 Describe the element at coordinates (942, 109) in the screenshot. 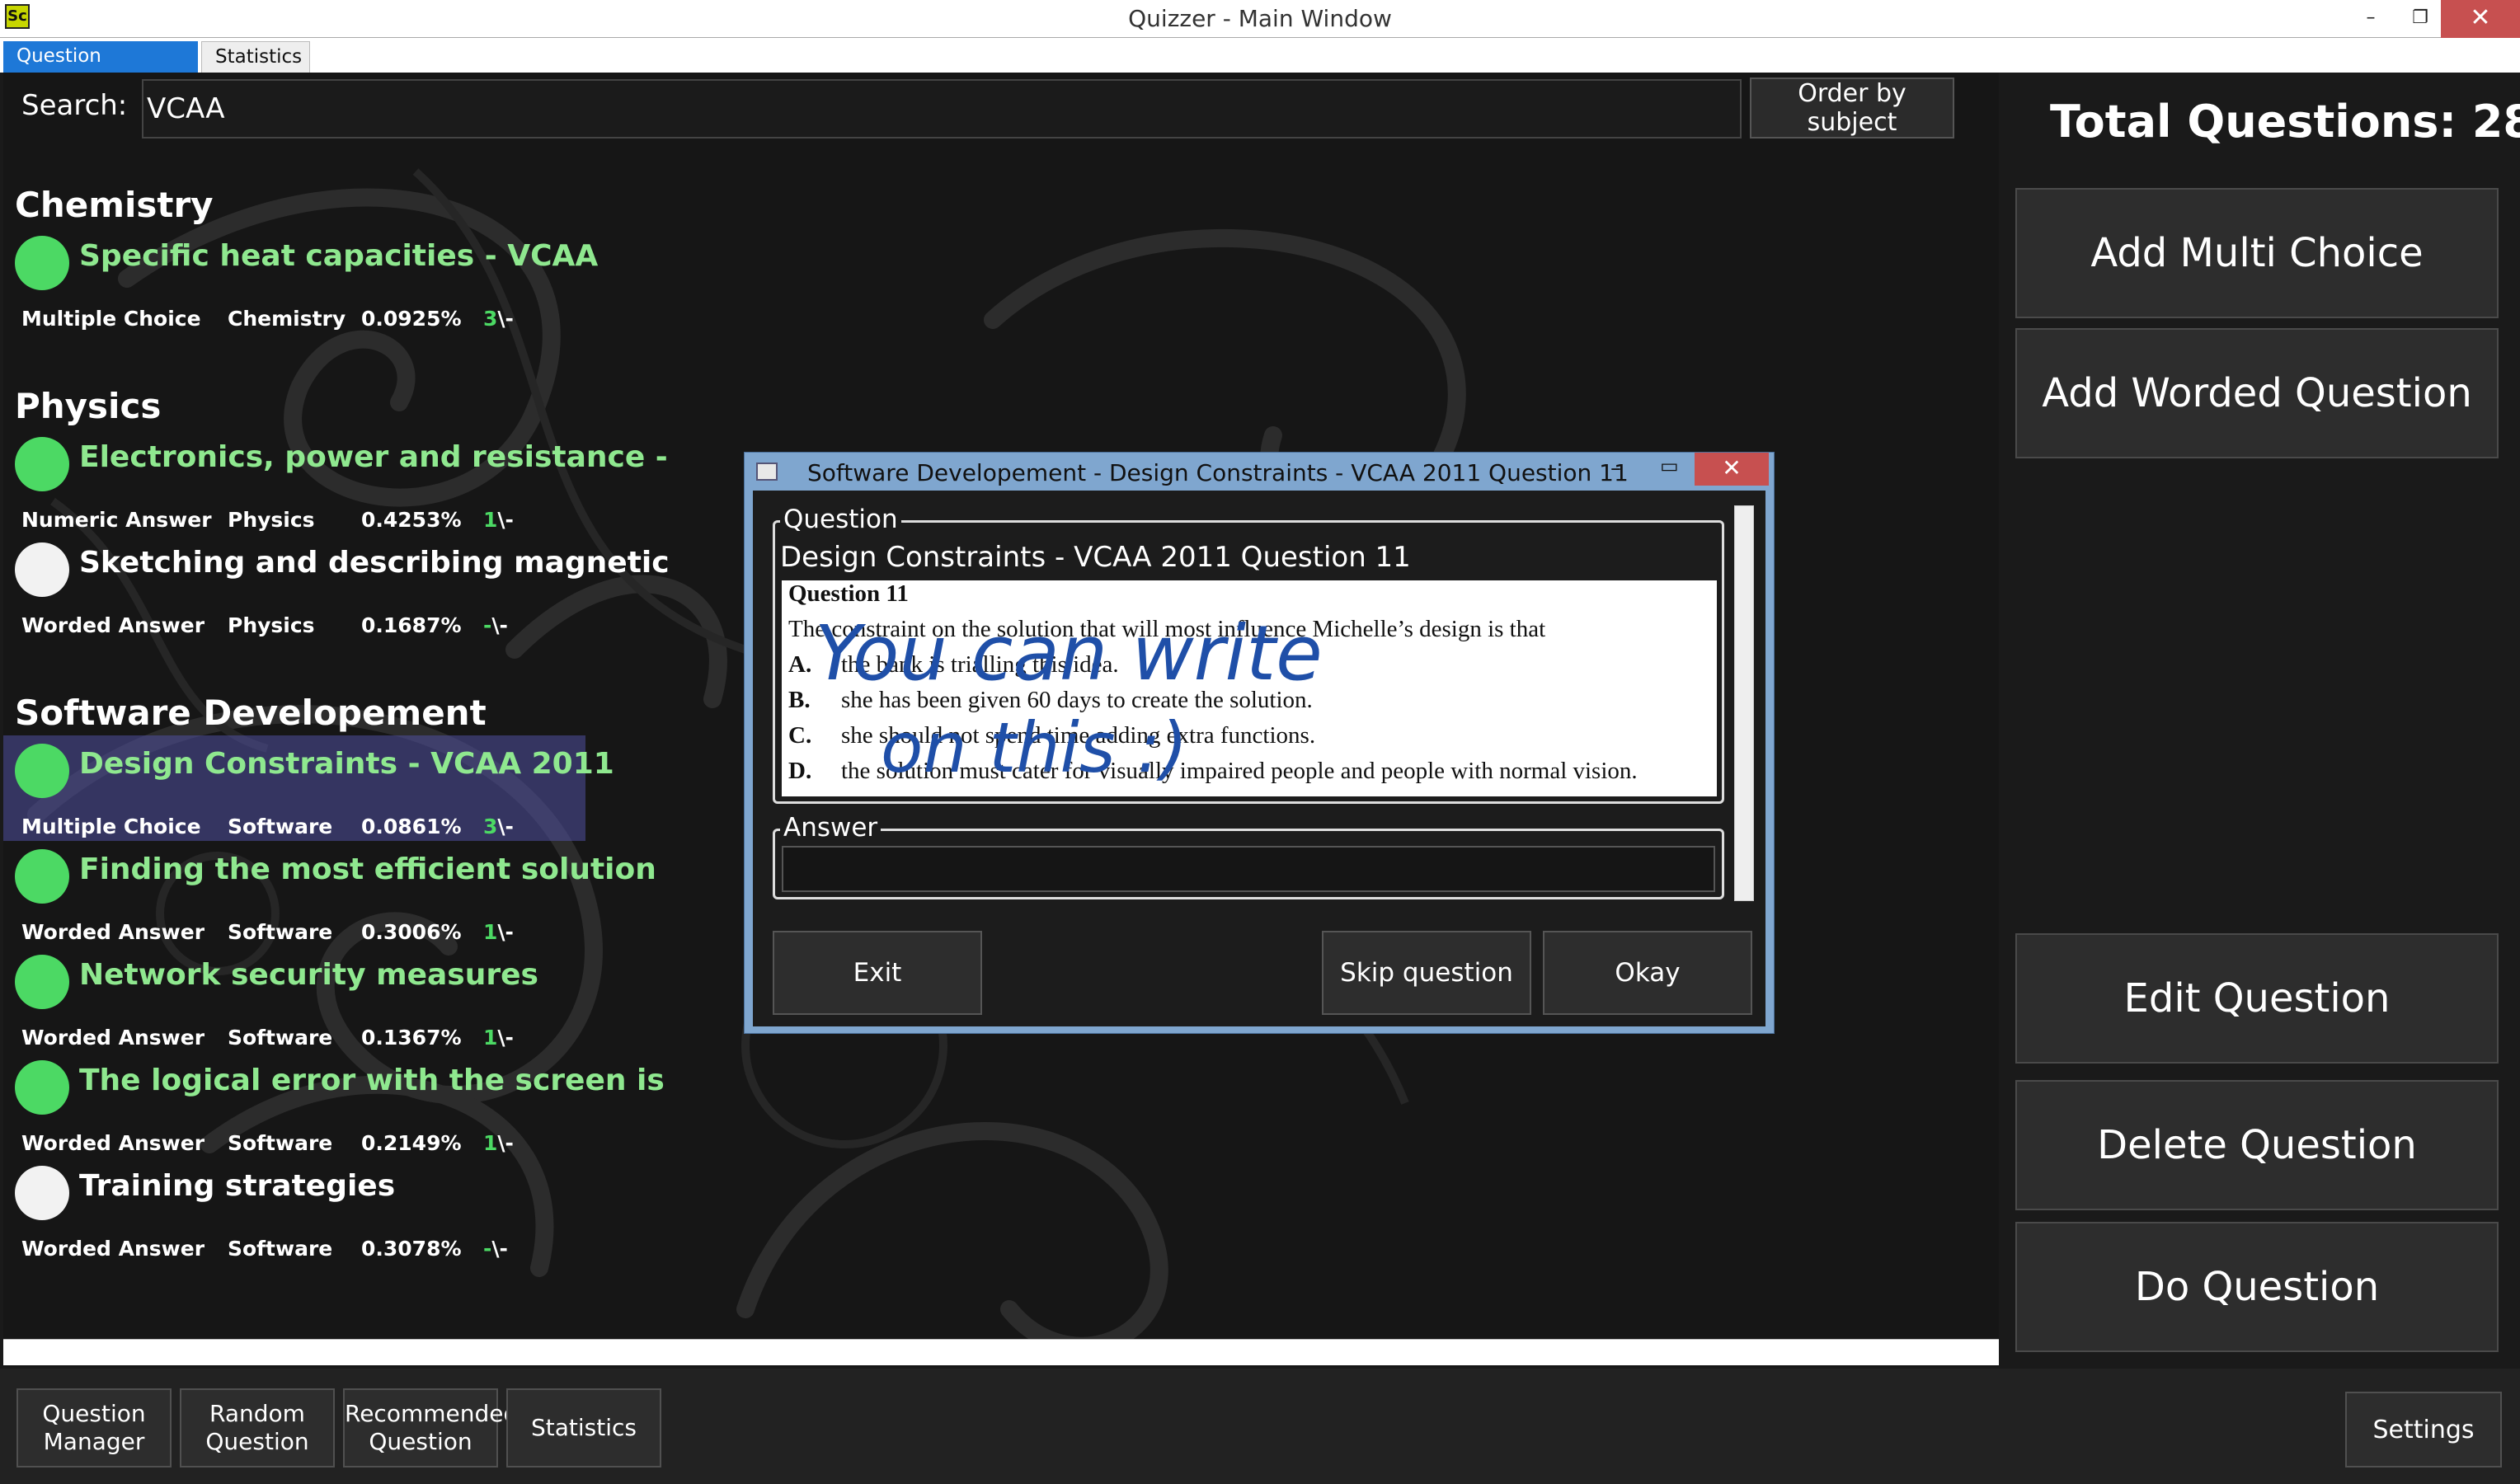

I see `search-input` at that location.